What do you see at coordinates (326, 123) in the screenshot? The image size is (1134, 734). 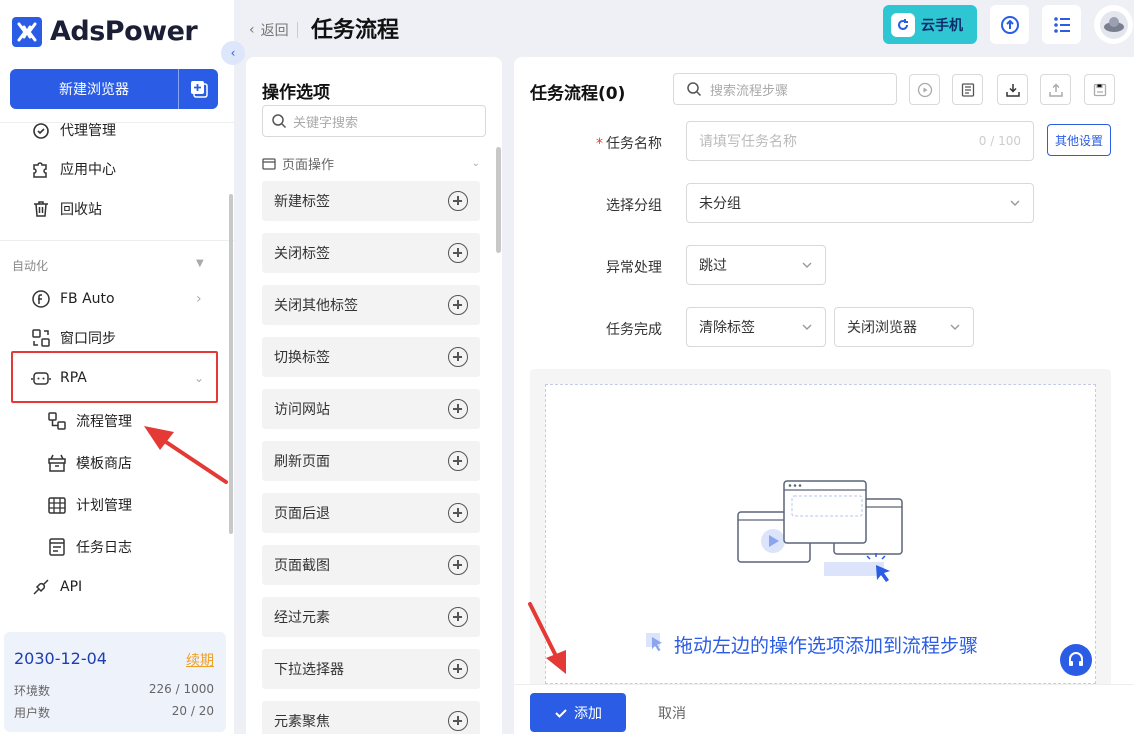 I see `keyword-search-placeholder: 关键字搜索` at bounding box center [326, 123].